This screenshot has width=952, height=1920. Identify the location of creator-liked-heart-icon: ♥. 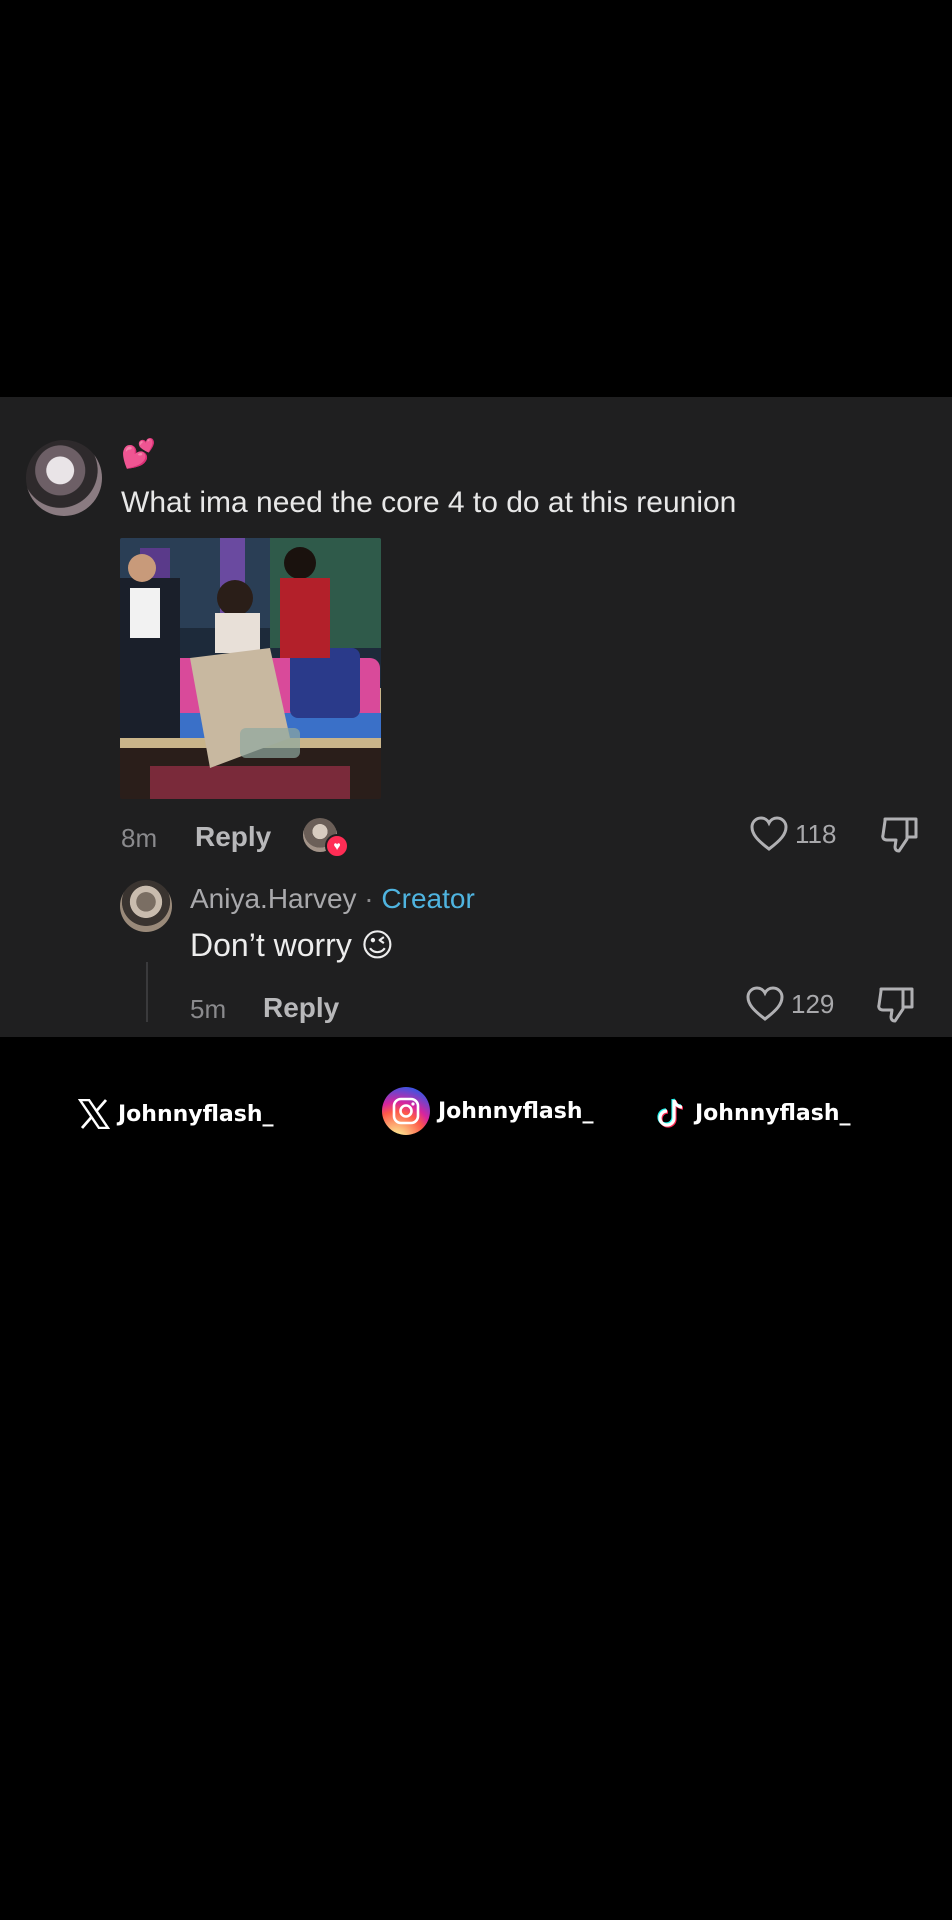
(337, 846).